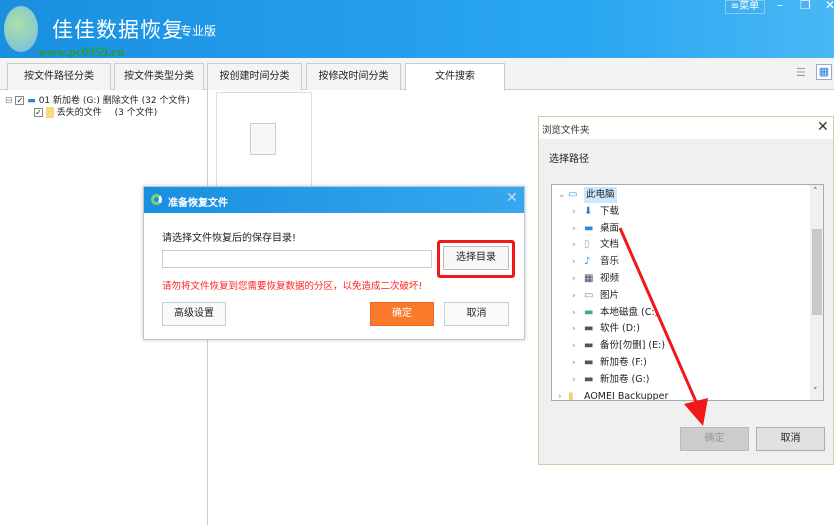 This screenshot has width=834, height=525. I want to click on folder-tree-item-label: 下载, so click(610, 211).